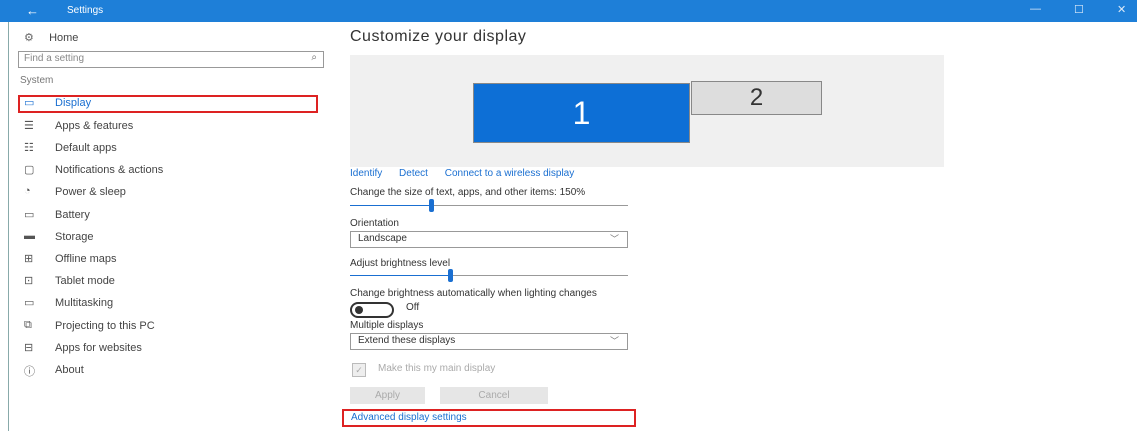 This screenshot has height=431, width=1137. I want to click on scale-slider-fill, so click(390, 205).